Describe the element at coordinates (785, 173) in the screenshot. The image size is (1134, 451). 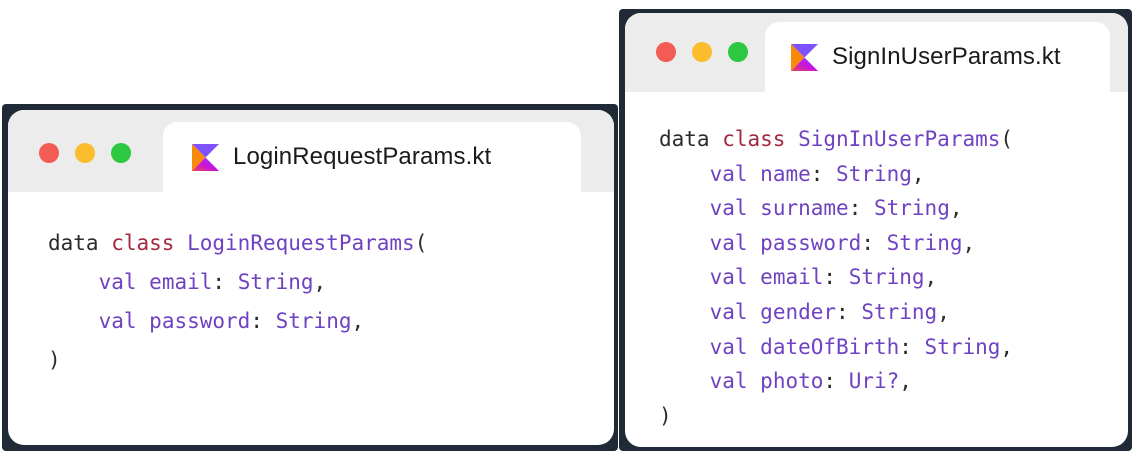
I see `code-token-param-name: name` at that location.